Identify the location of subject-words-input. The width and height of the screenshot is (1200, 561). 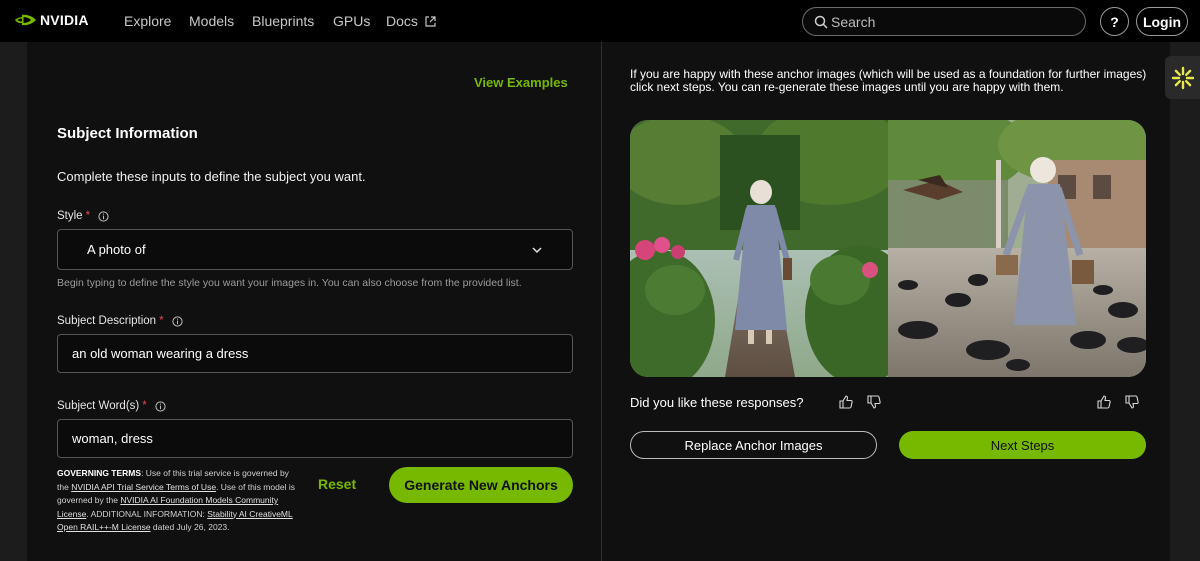
(315, 438).